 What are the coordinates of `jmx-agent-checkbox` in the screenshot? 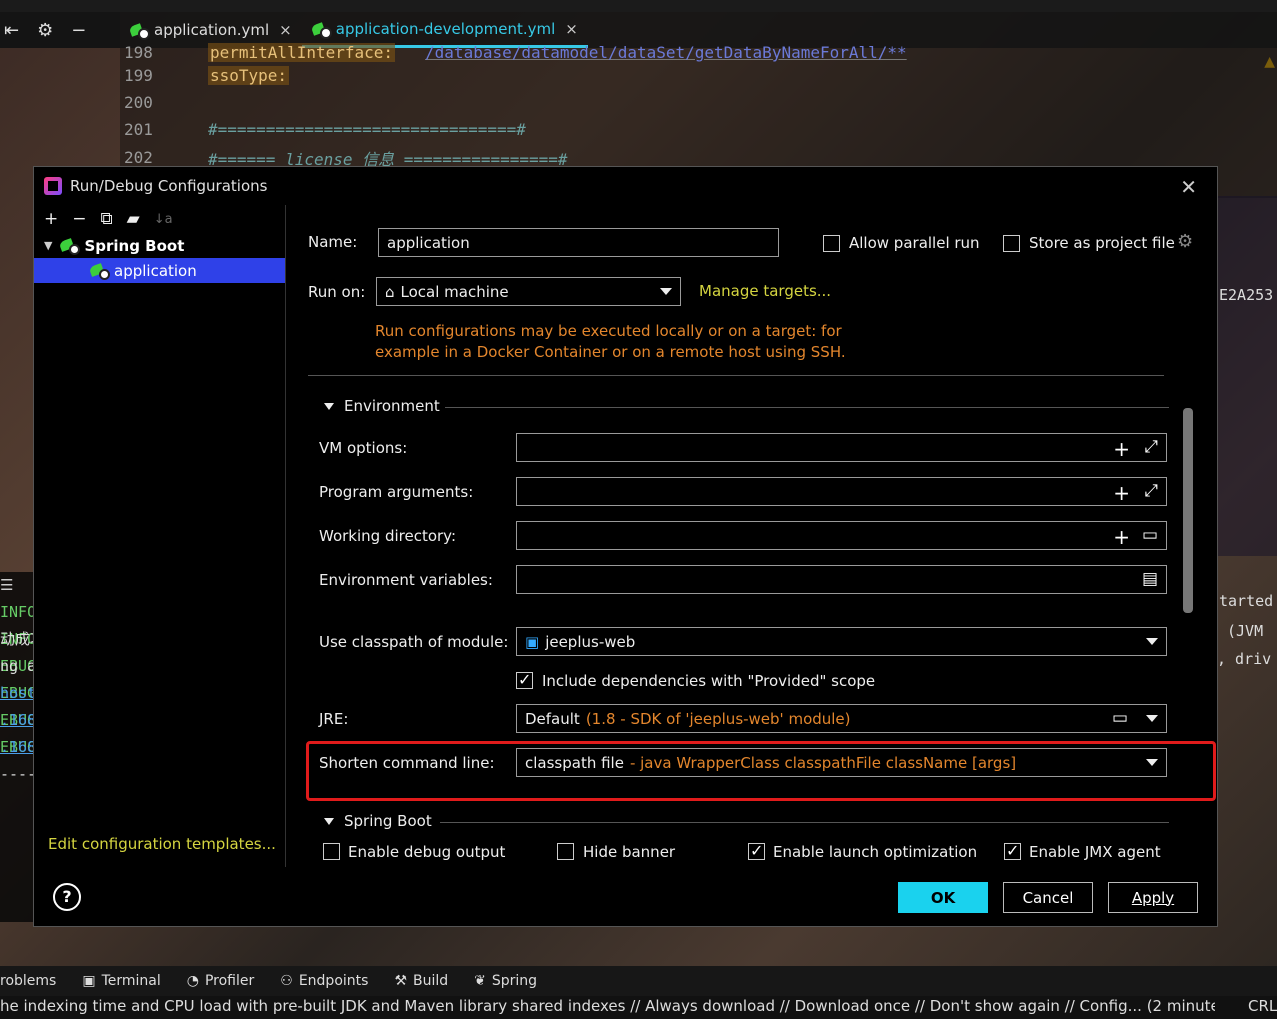 It's located at (1012, 850).